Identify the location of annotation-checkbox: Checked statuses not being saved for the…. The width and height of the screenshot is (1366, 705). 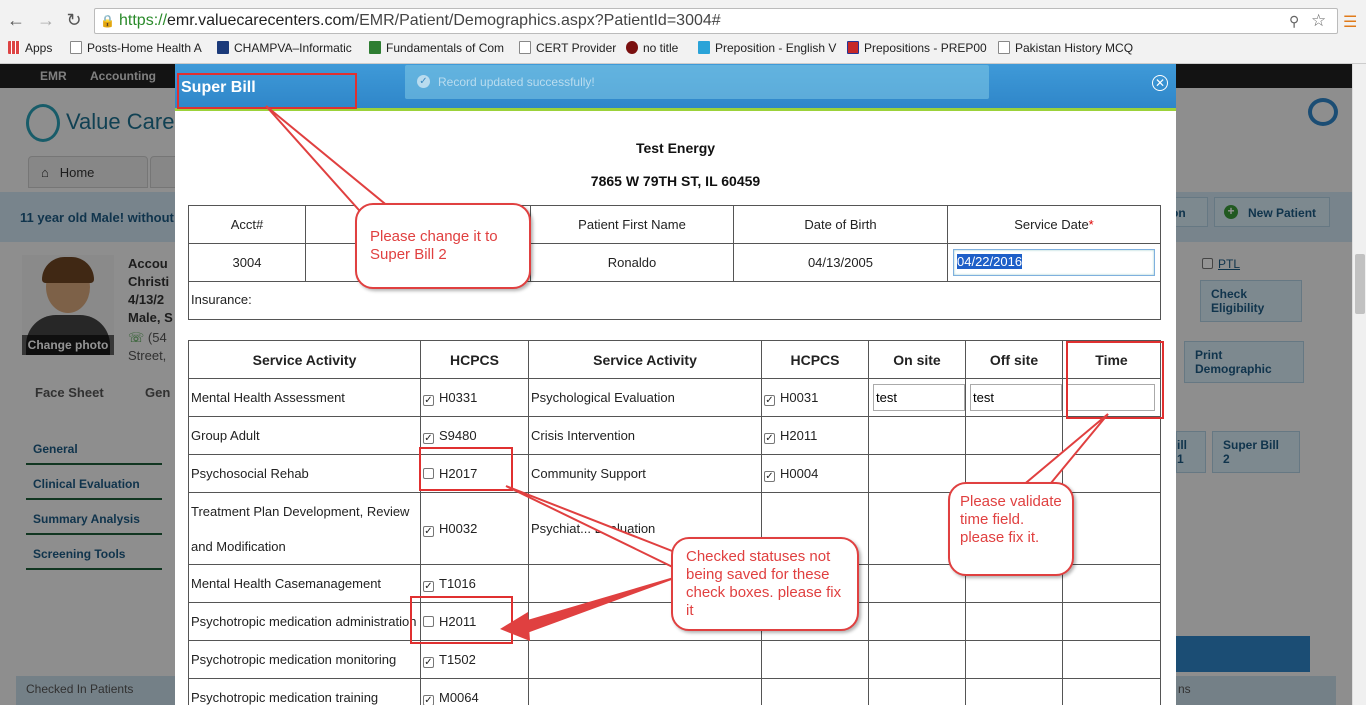
(765, 584).